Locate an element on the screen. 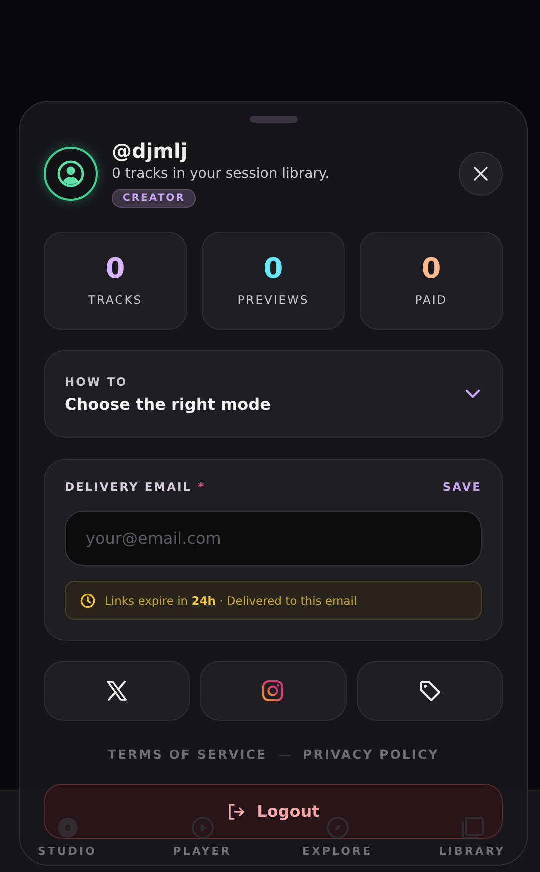 The height and width of the screenshot is (872, 540). stat-label: PAID is located at coordinates (431, 300).